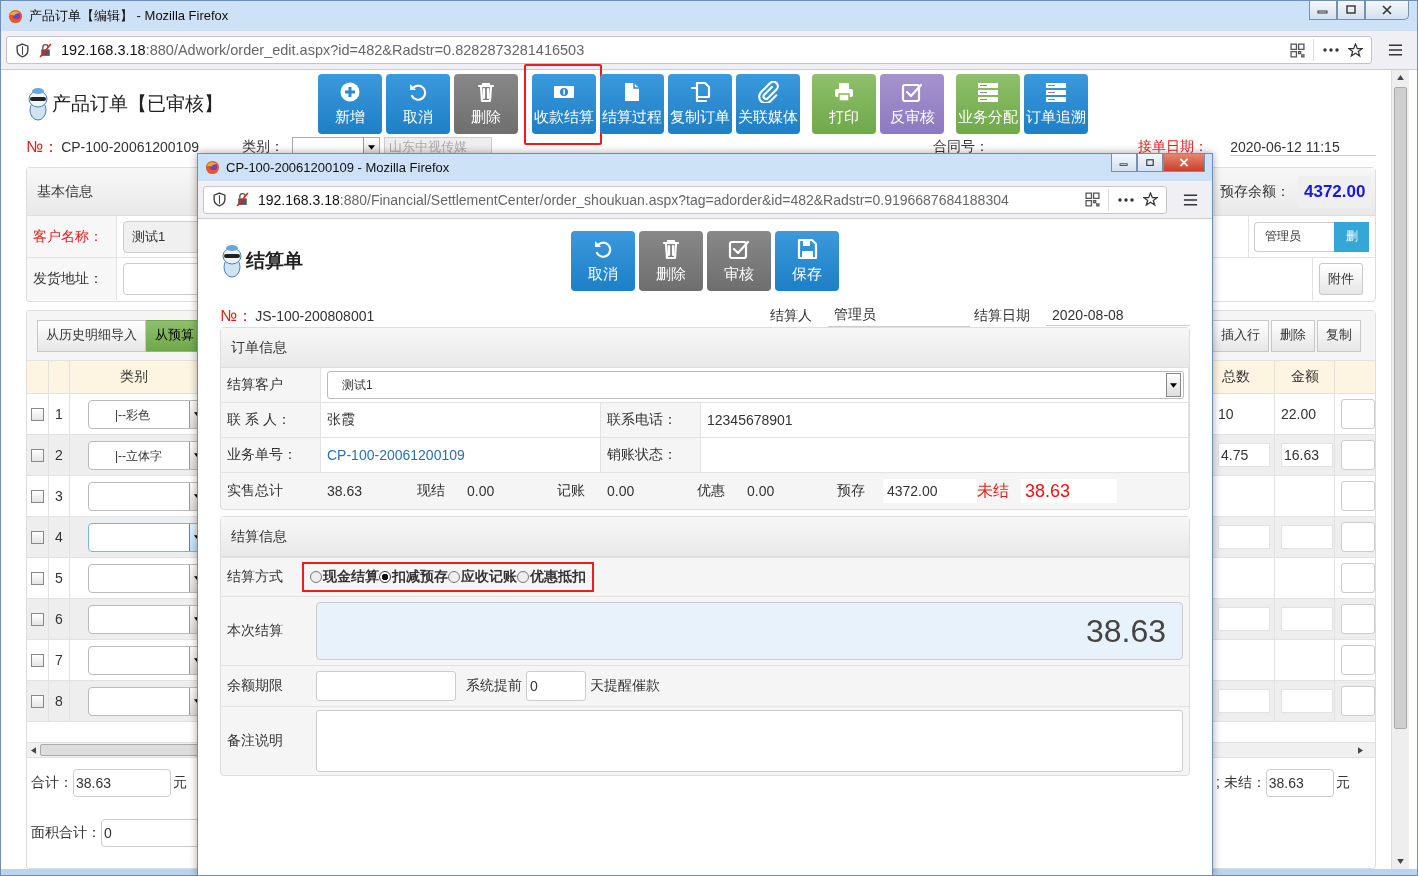 This screenshot has height=876, width=1418. I want to click on sum-field: 38.63, so click(122, 783).